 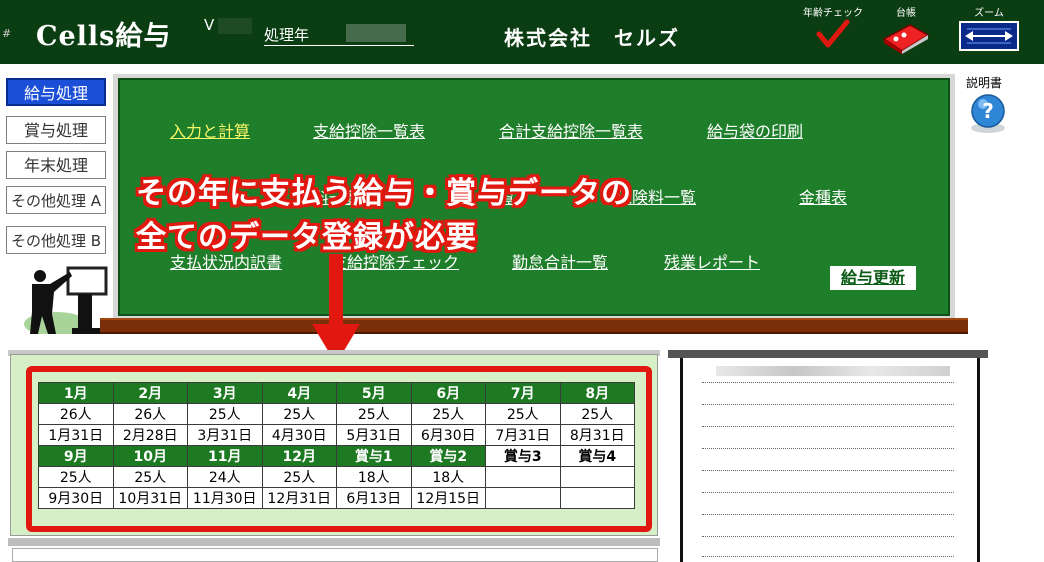 I want to click on zoom-icon, so click(x=989, y=36).